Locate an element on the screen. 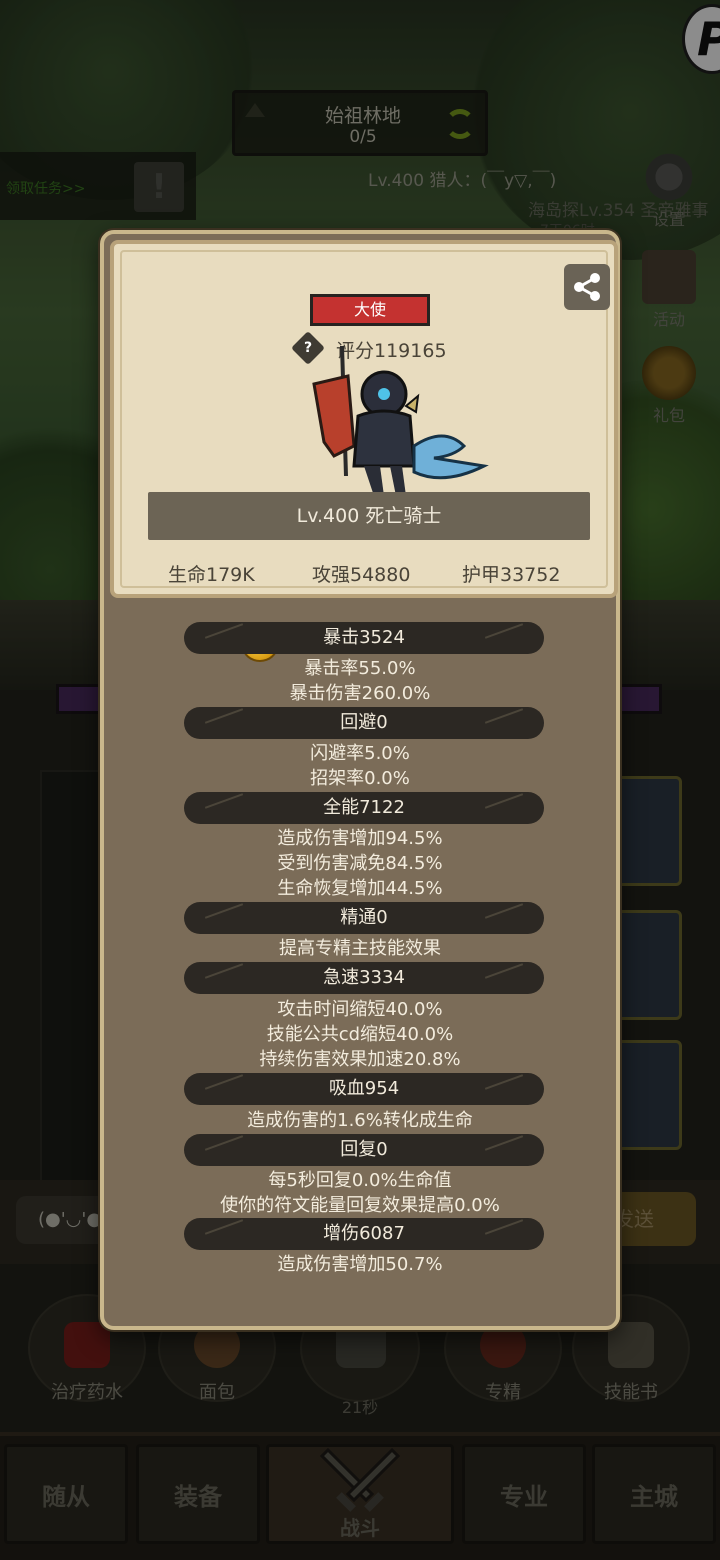 This screenshot has height=1560, width=720. attr-header-dodge: 回避0 is located at coordinates (364, 723).